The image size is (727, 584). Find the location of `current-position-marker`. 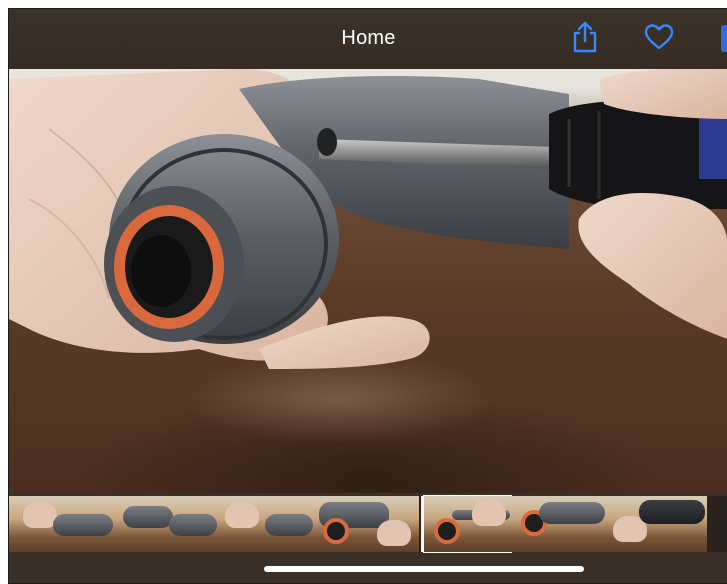

current-position-marker is located at coordinates (422, 524).